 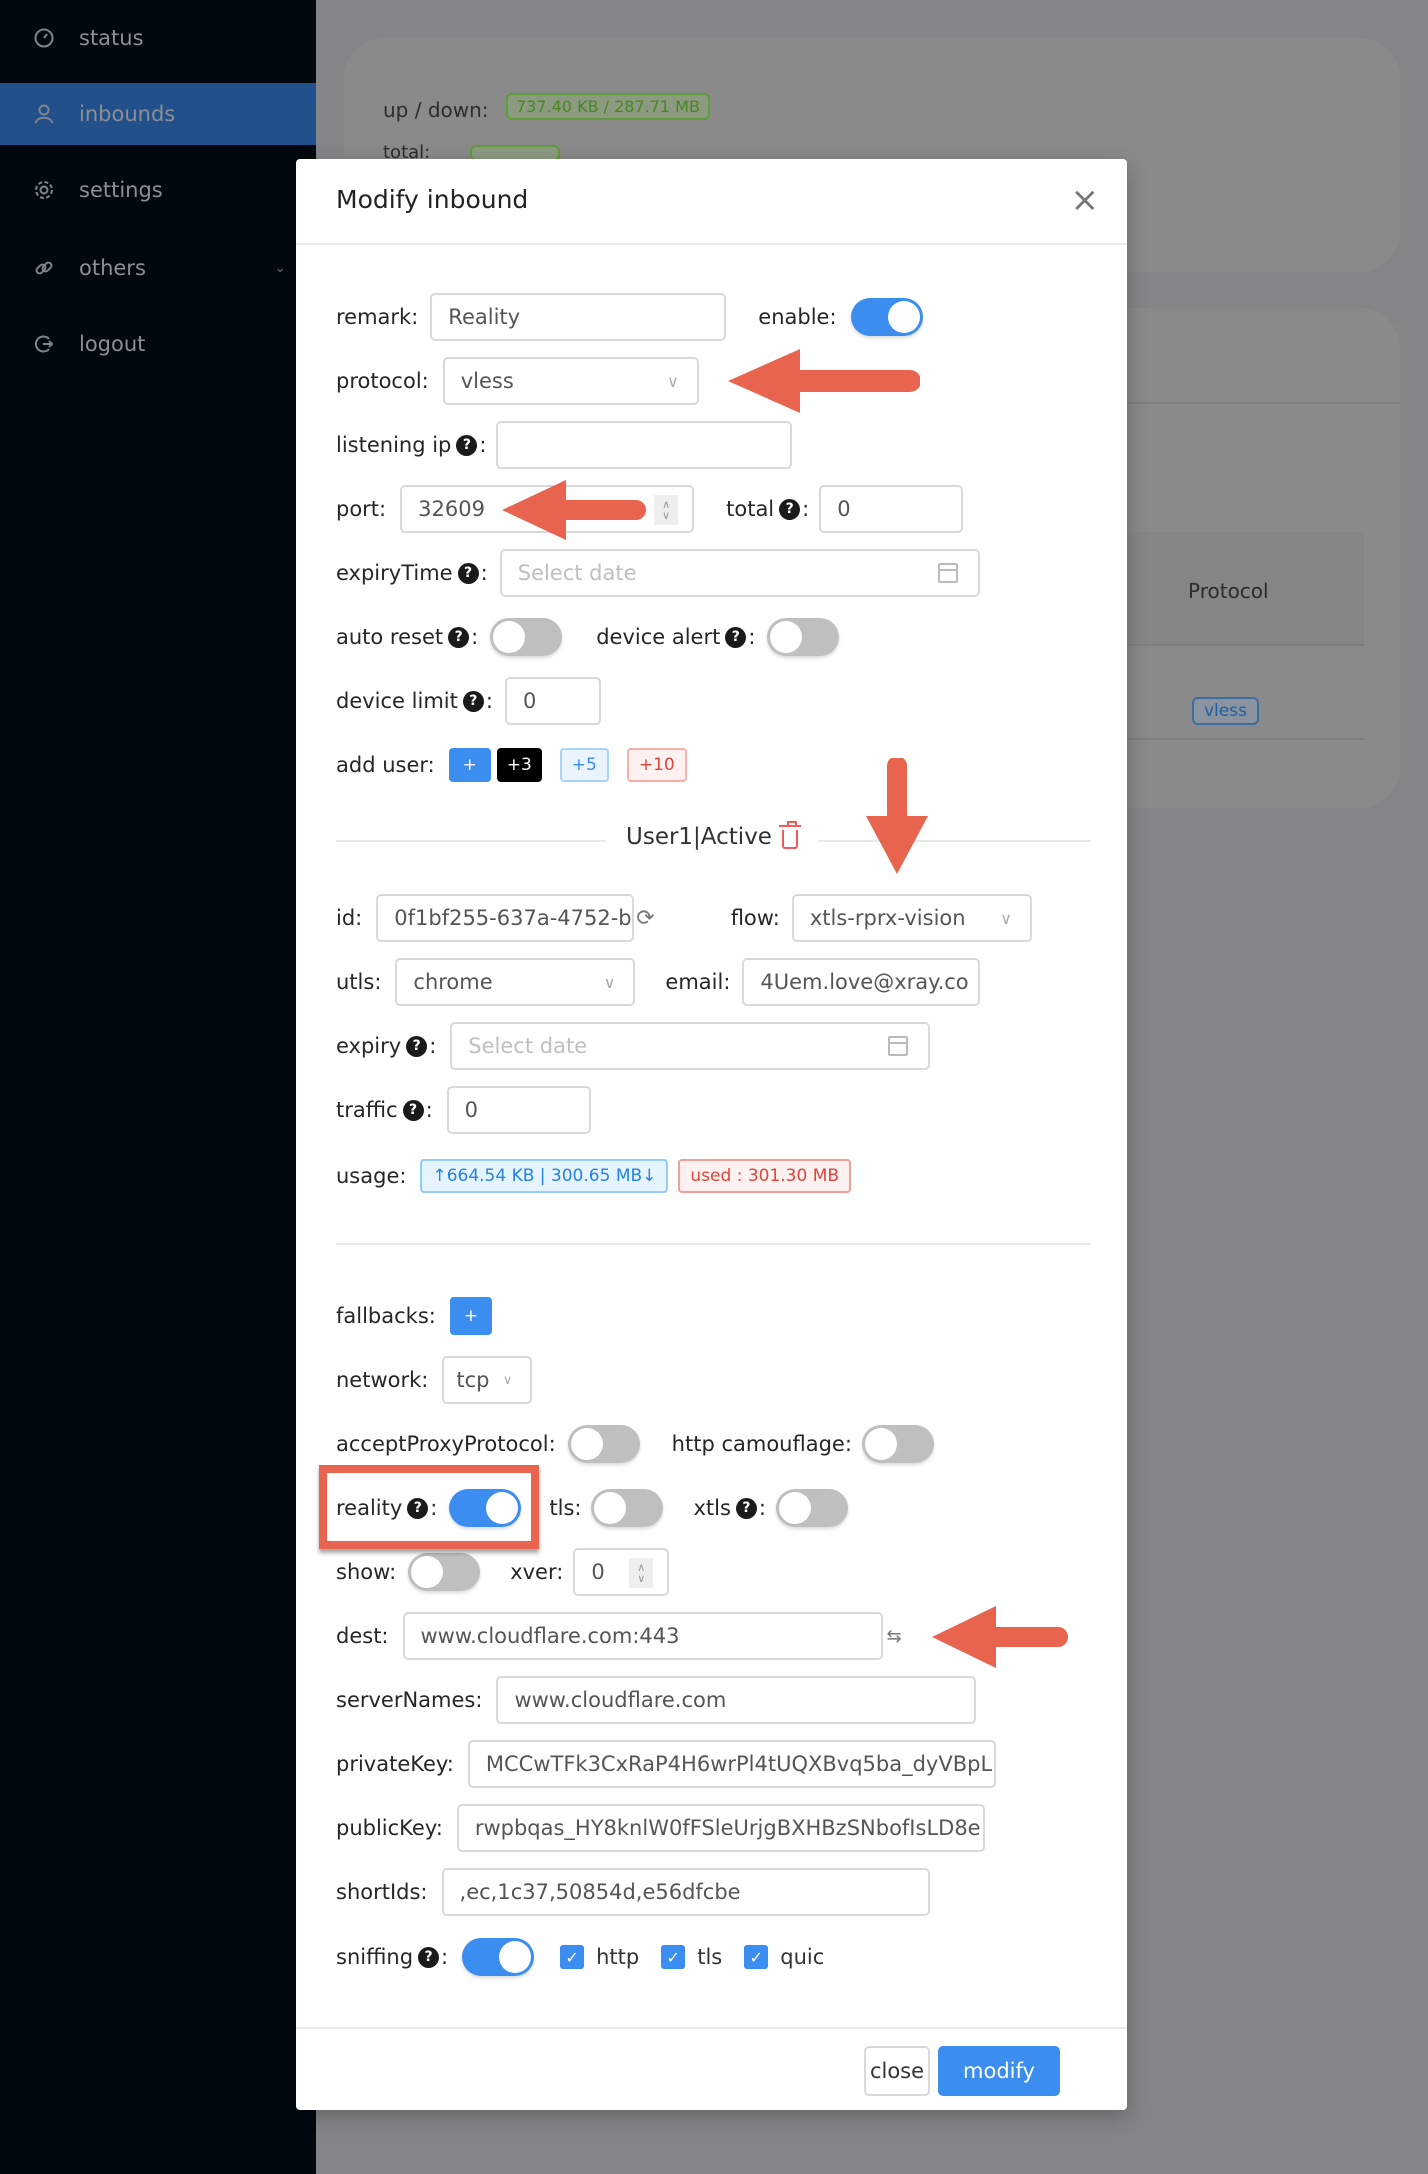 I want to click on annotation-arrow-port, so click(x=574, y=510).